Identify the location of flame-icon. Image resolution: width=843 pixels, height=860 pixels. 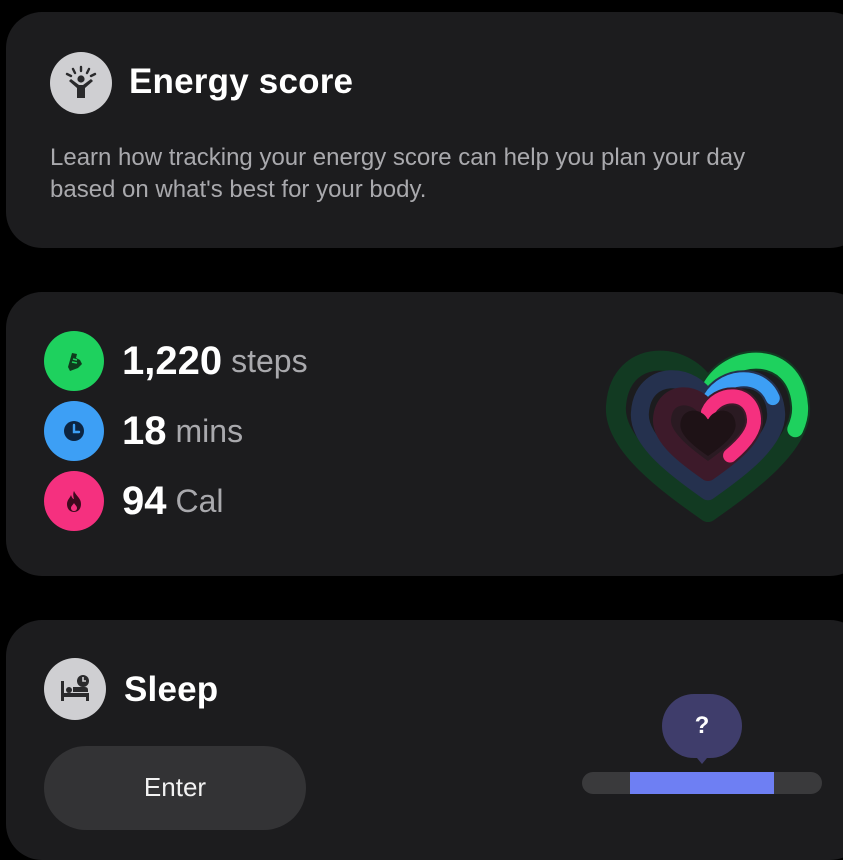
(74, 501).